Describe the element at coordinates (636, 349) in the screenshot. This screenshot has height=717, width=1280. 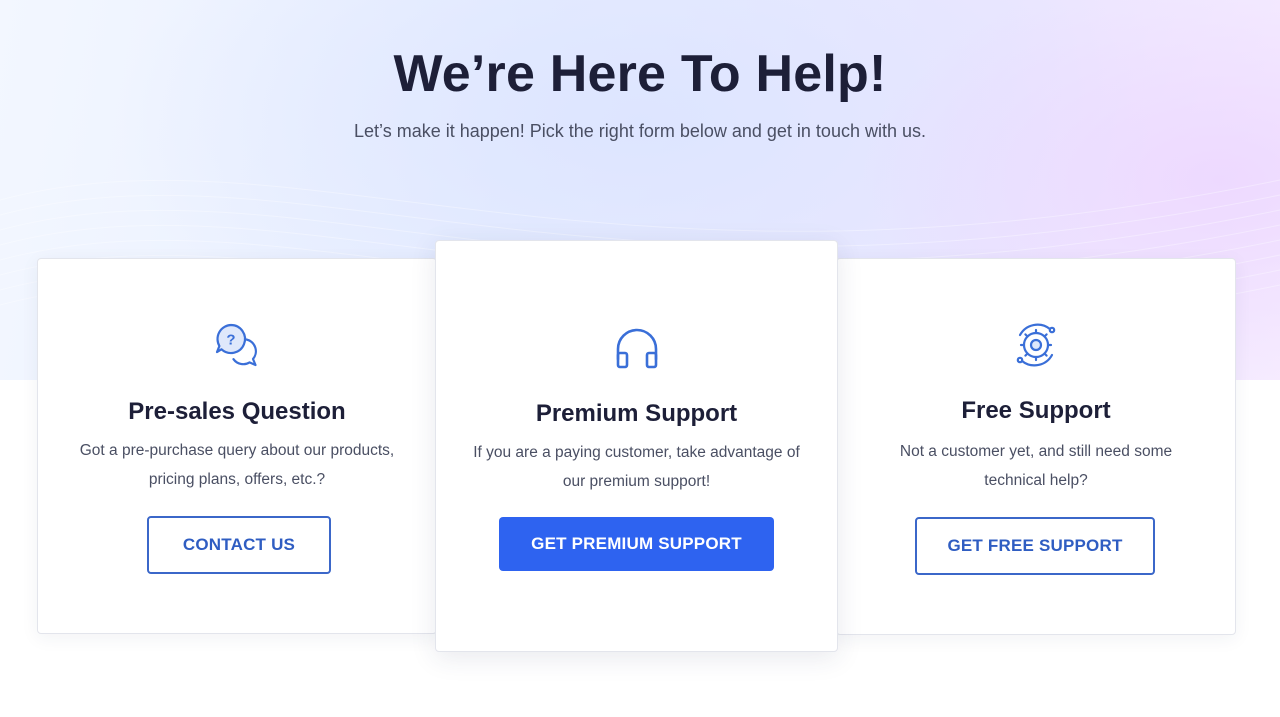
I see `headphones-icon` at that location.